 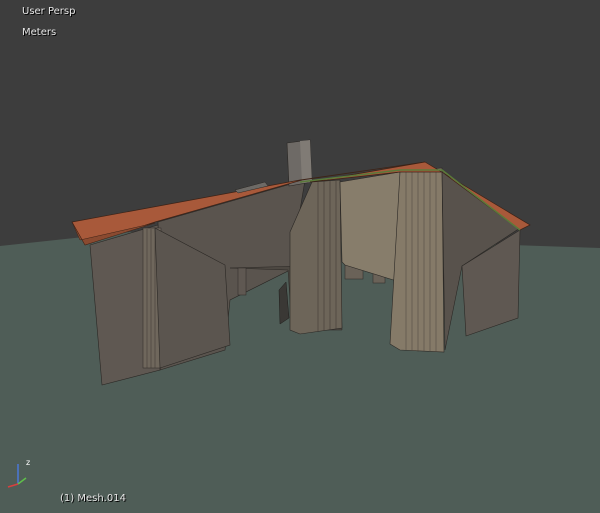 What do you see at coordinates (39, 32) in the screenshot?
I see `units-label: Meters` at bounding box center [39, 32].